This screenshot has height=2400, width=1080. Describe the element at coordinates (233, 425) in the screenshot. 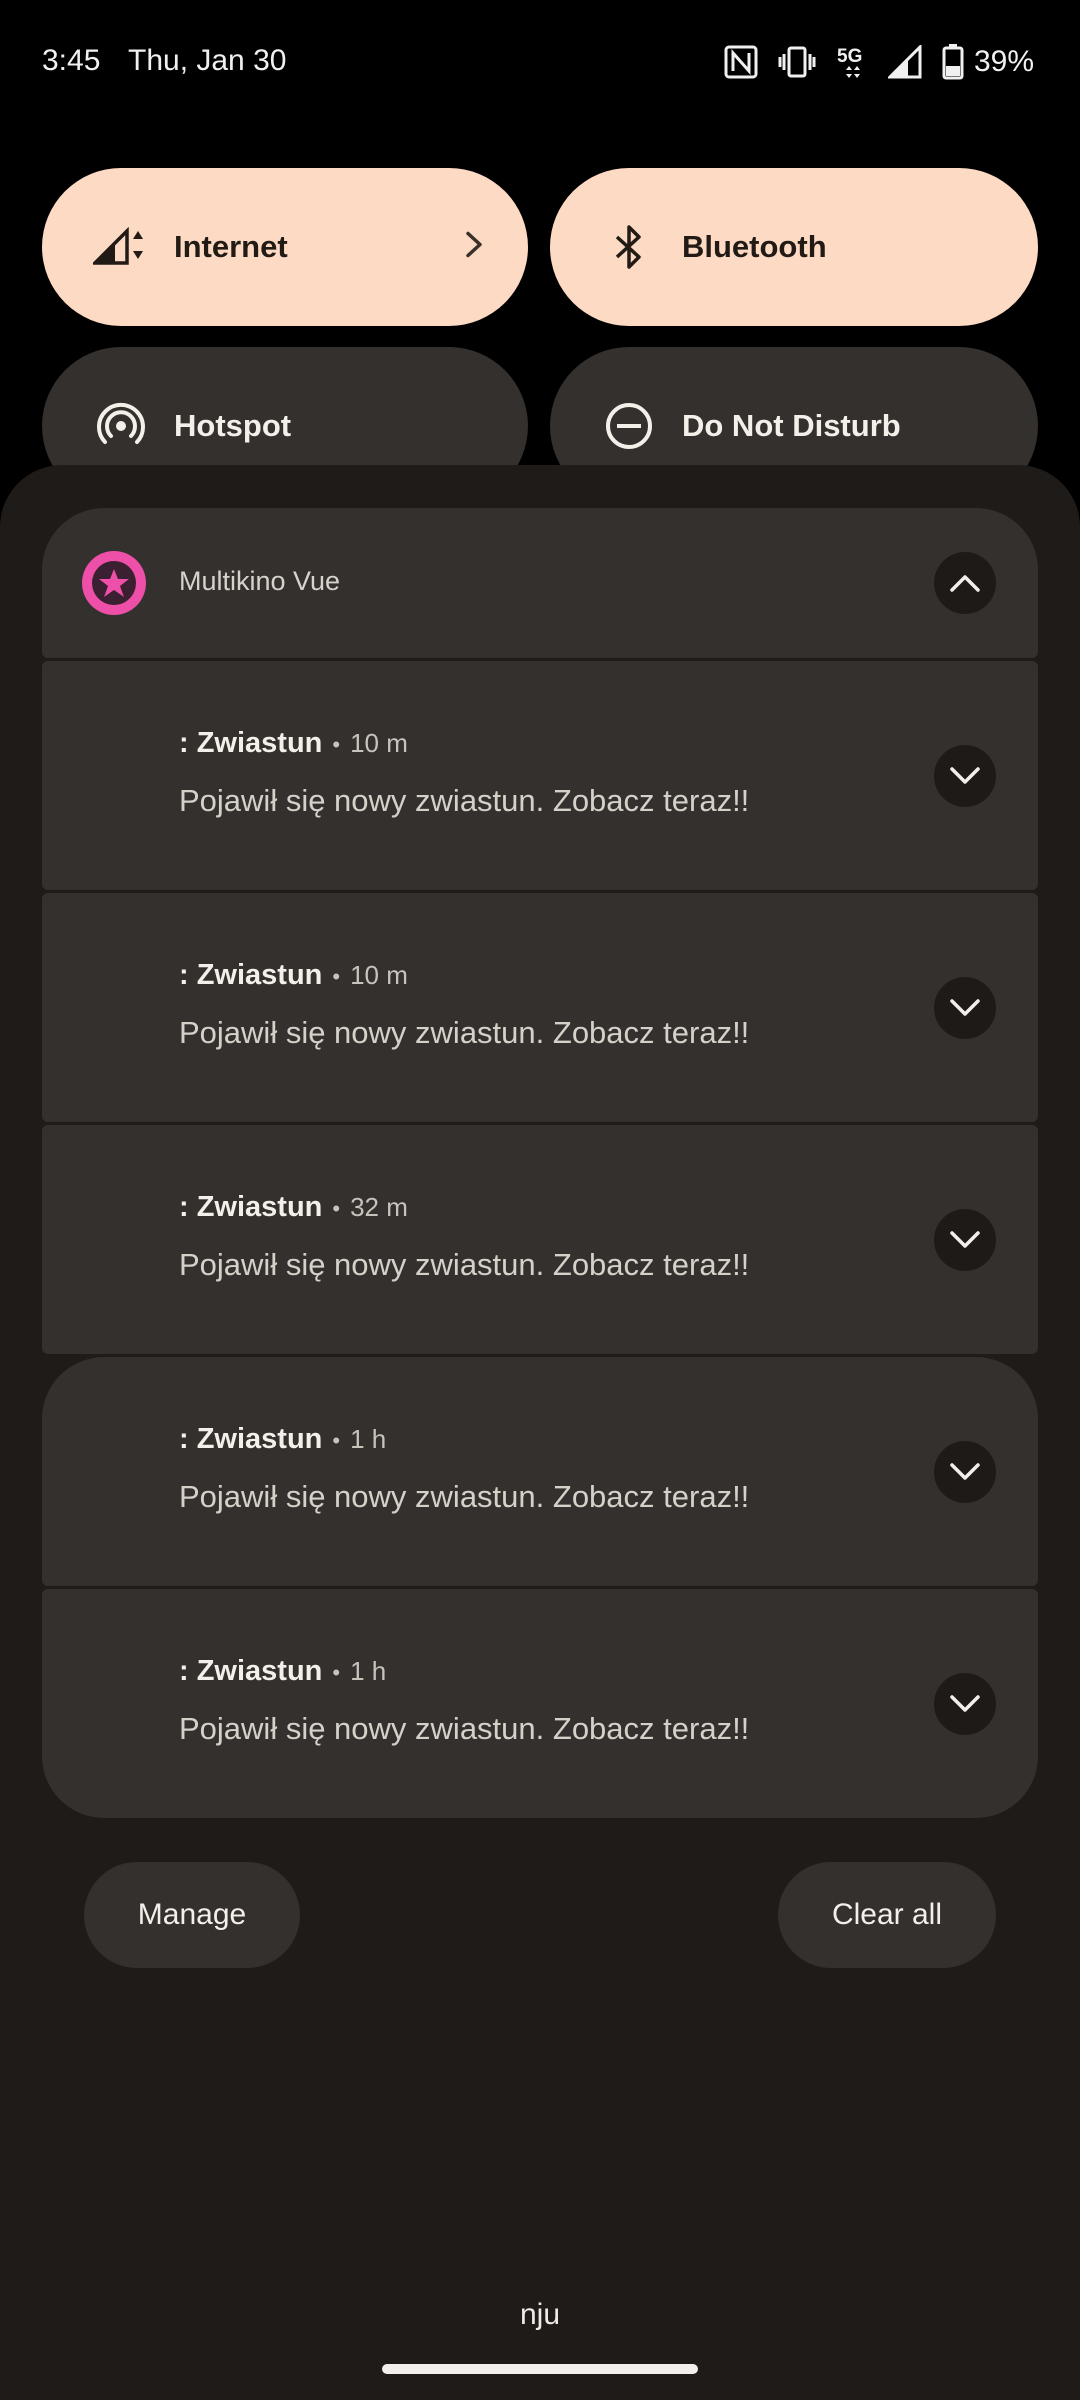

I see `tile-label-hotspot: Hotspot` at that location.